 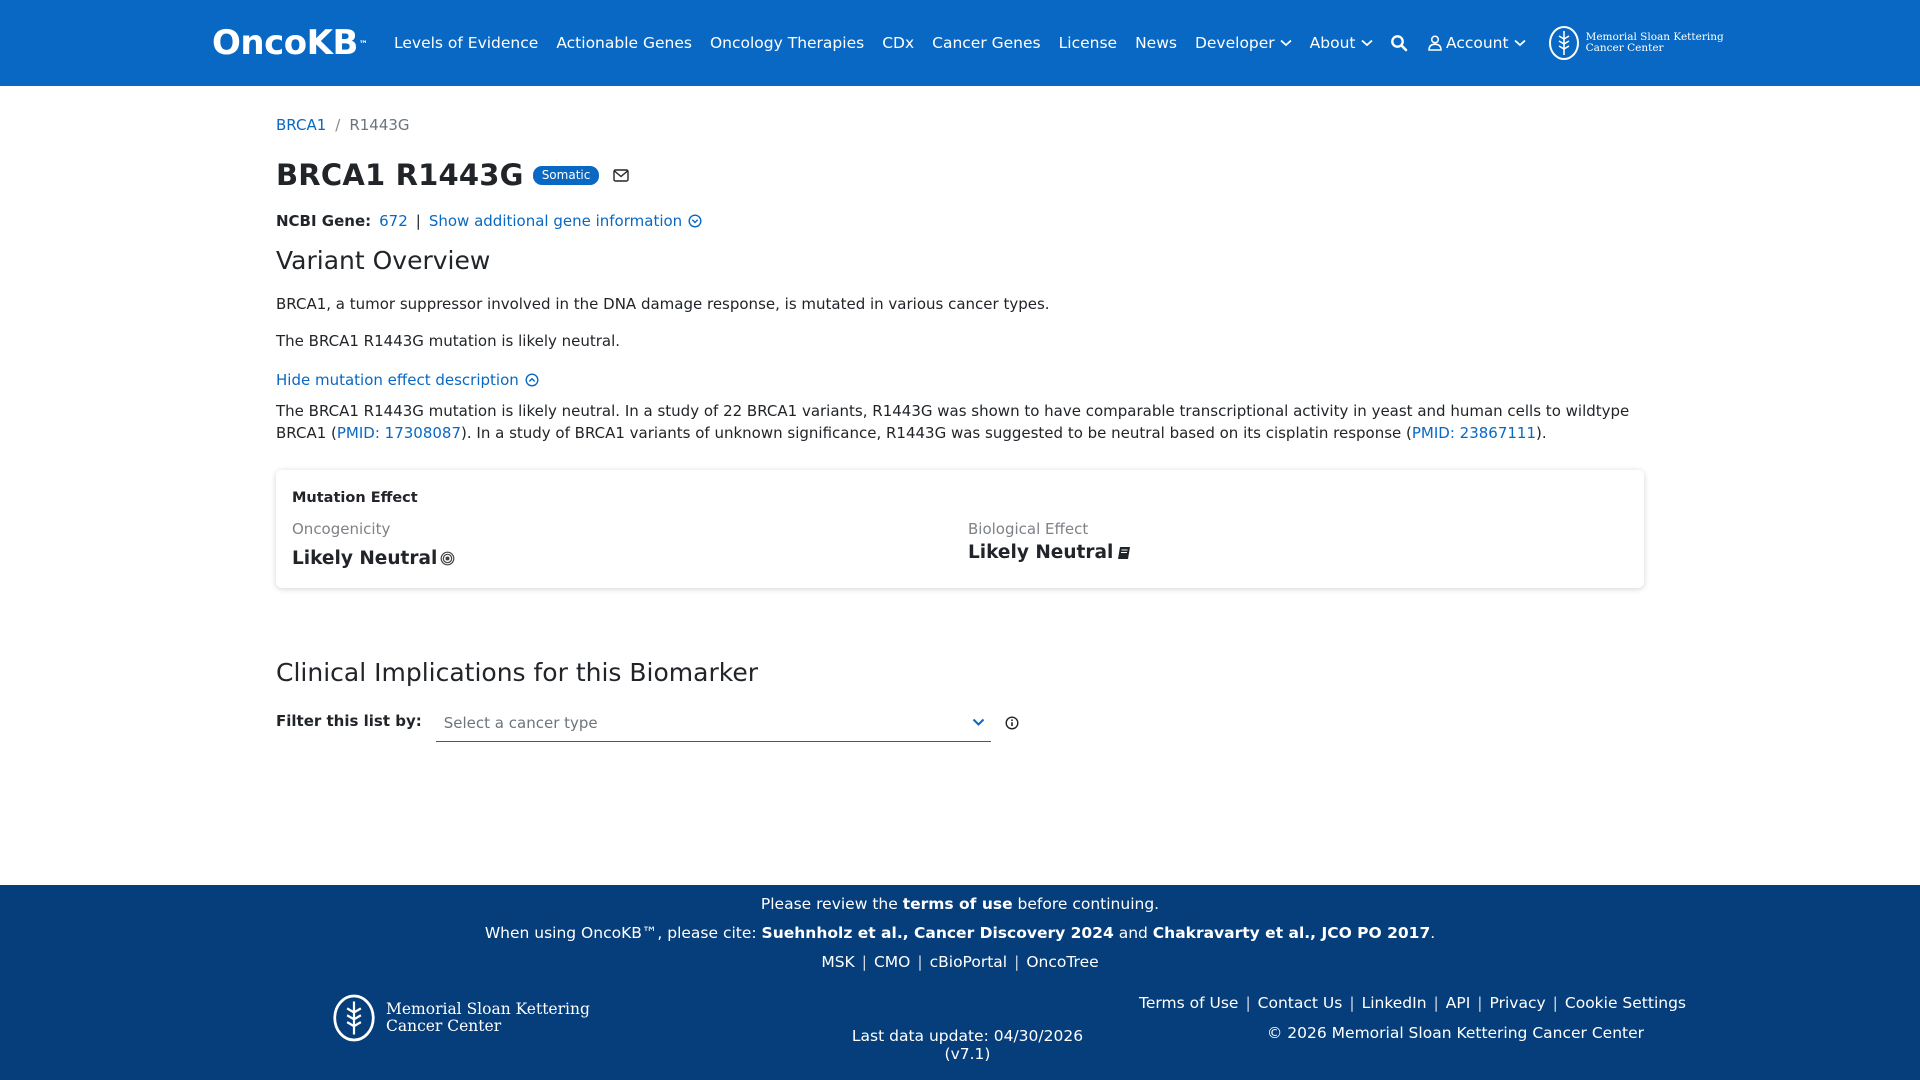 I want to click on somatic-badge: Somatic, so click(x=566, y=175).